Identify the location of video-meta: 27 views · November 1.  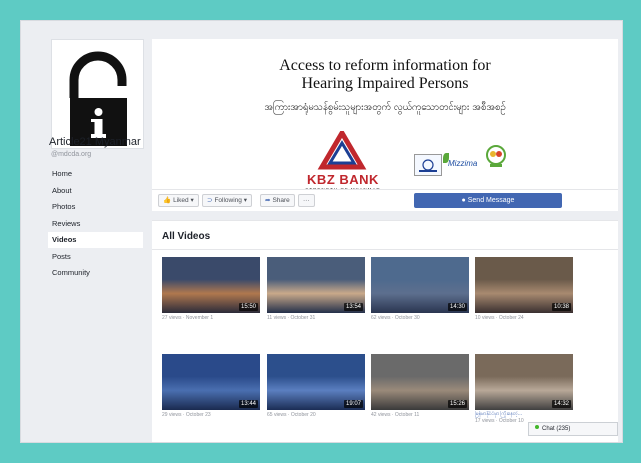
(188, 318).